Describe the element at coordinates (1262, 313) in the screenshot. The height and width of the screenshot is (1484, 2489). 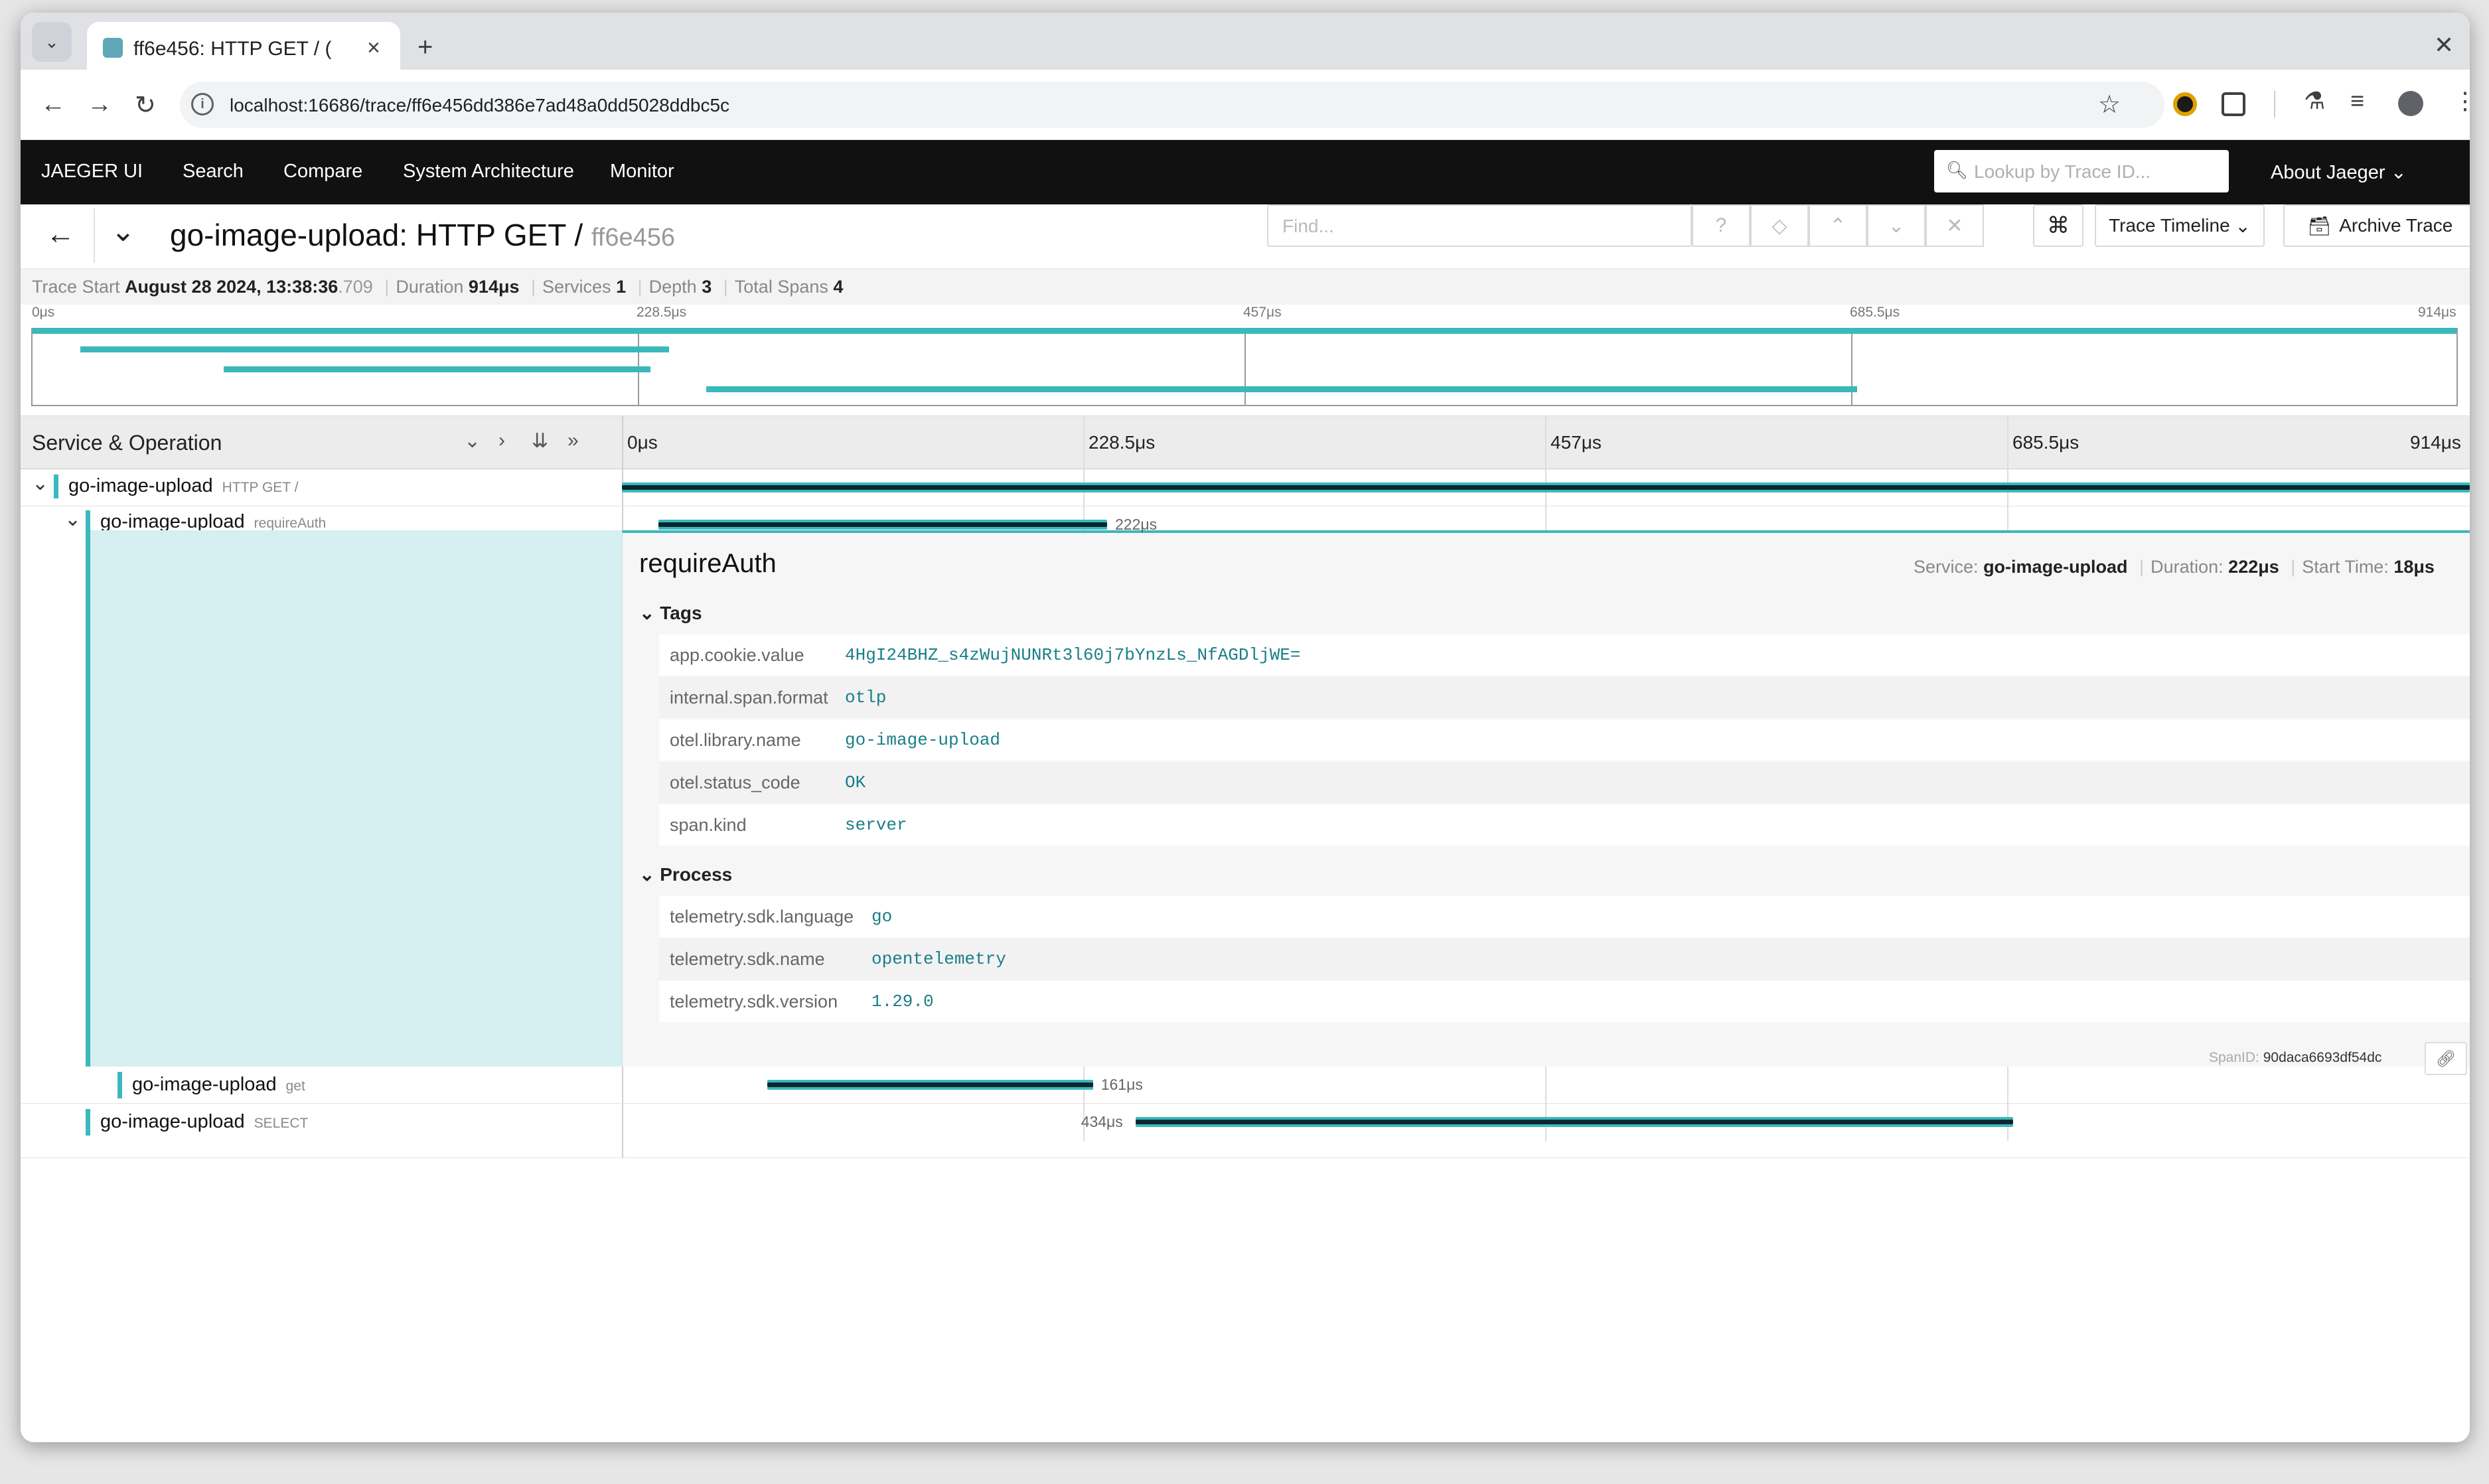
I see `minimap-tick: 457μs` at that location.